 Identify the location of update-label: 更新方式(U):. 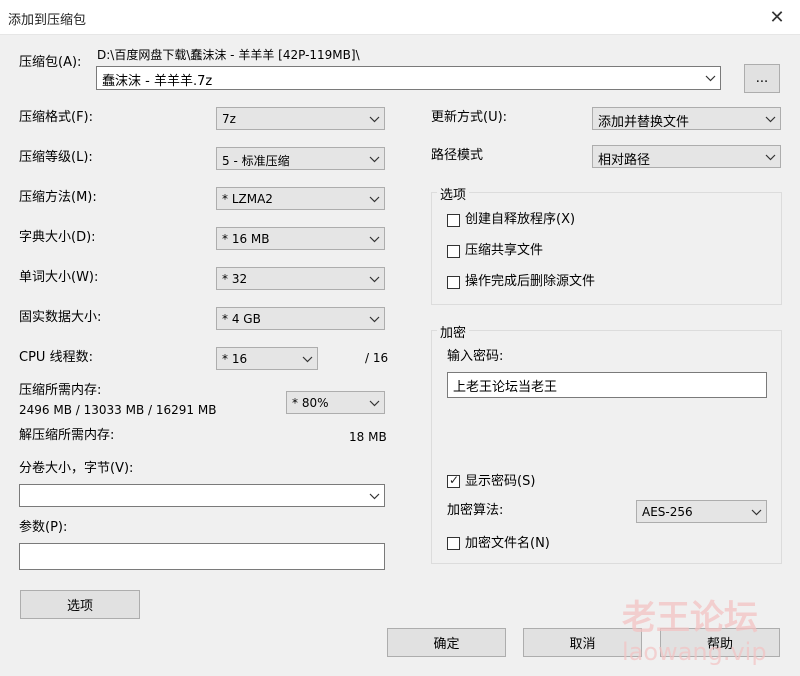
(469, 117).